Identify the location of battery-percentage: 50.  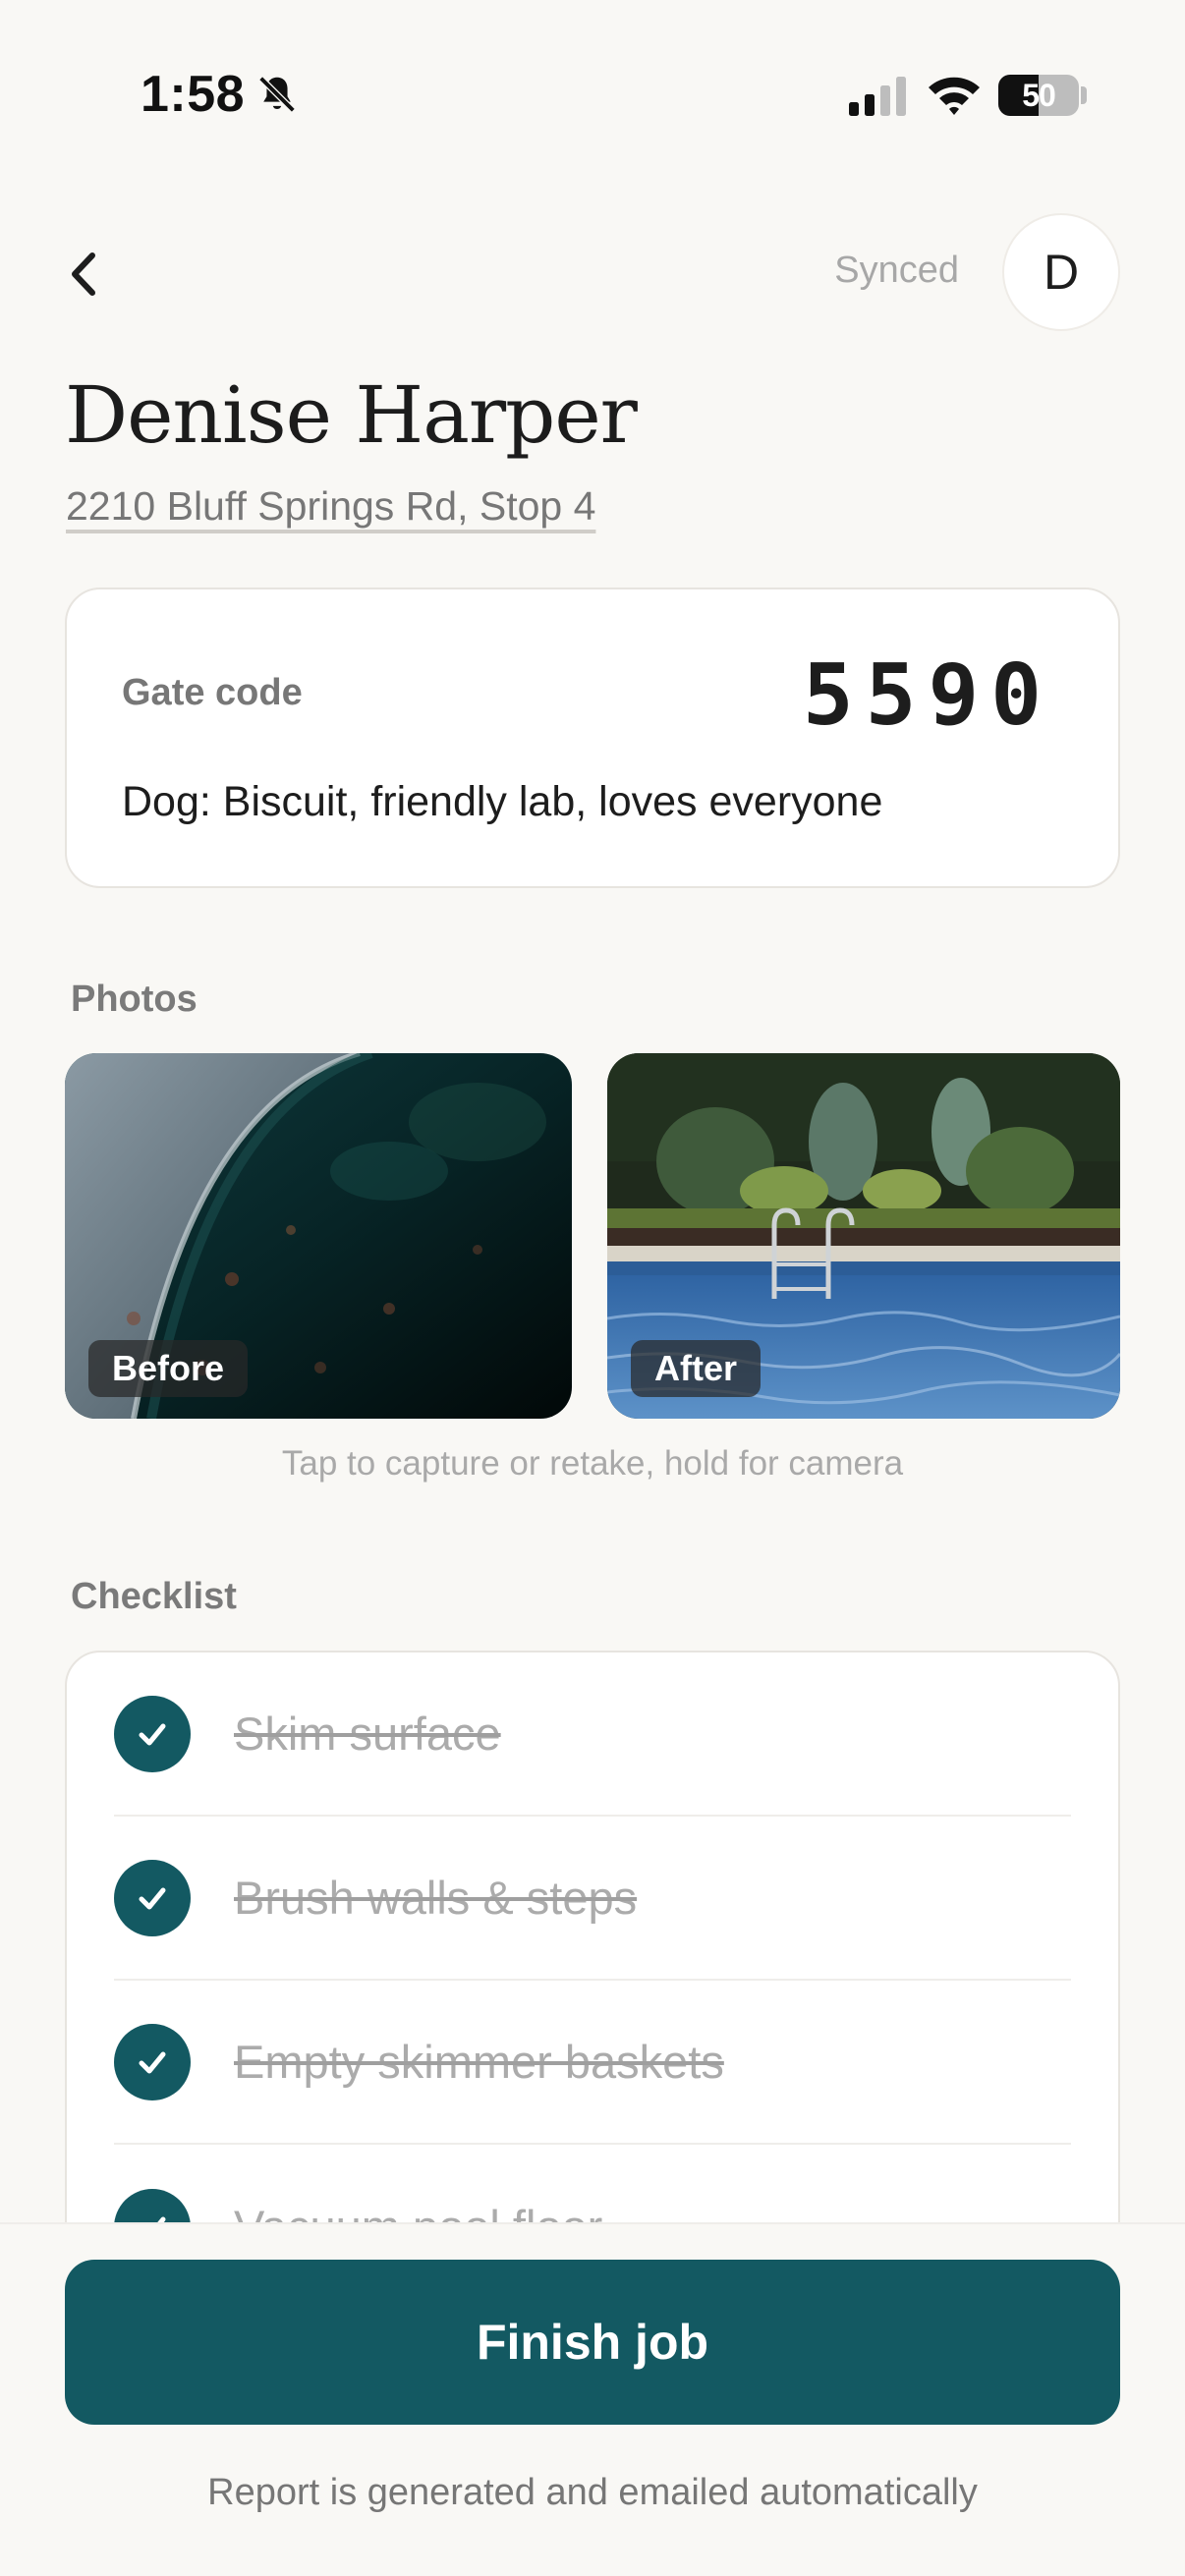
(1039, 95).